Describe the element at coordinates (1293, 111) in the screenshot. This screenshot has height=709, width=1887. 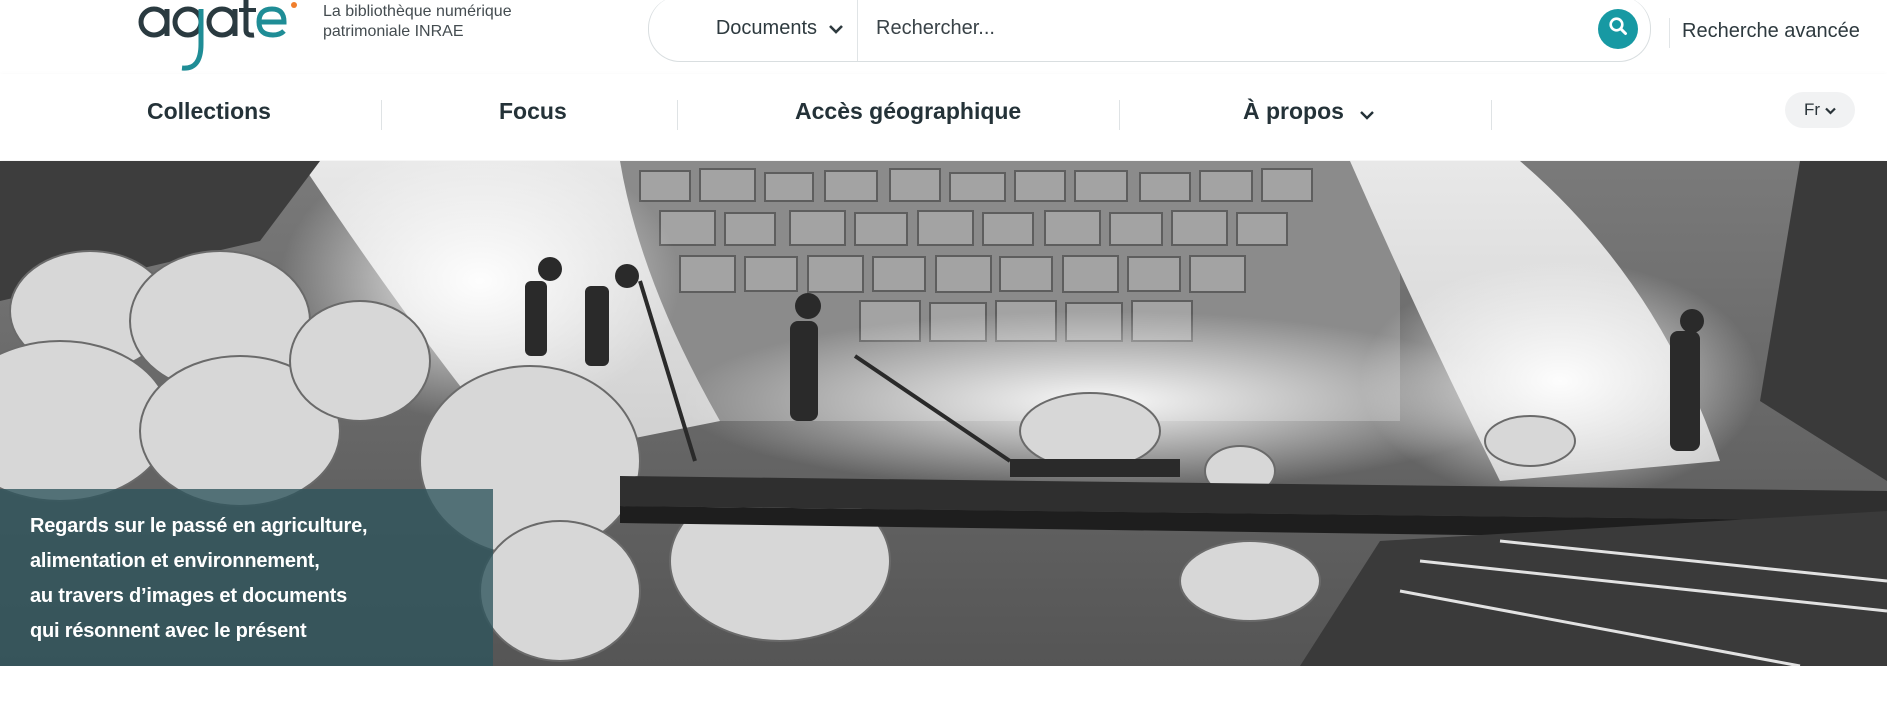
I see `nav-item-label: À propos` at that location.